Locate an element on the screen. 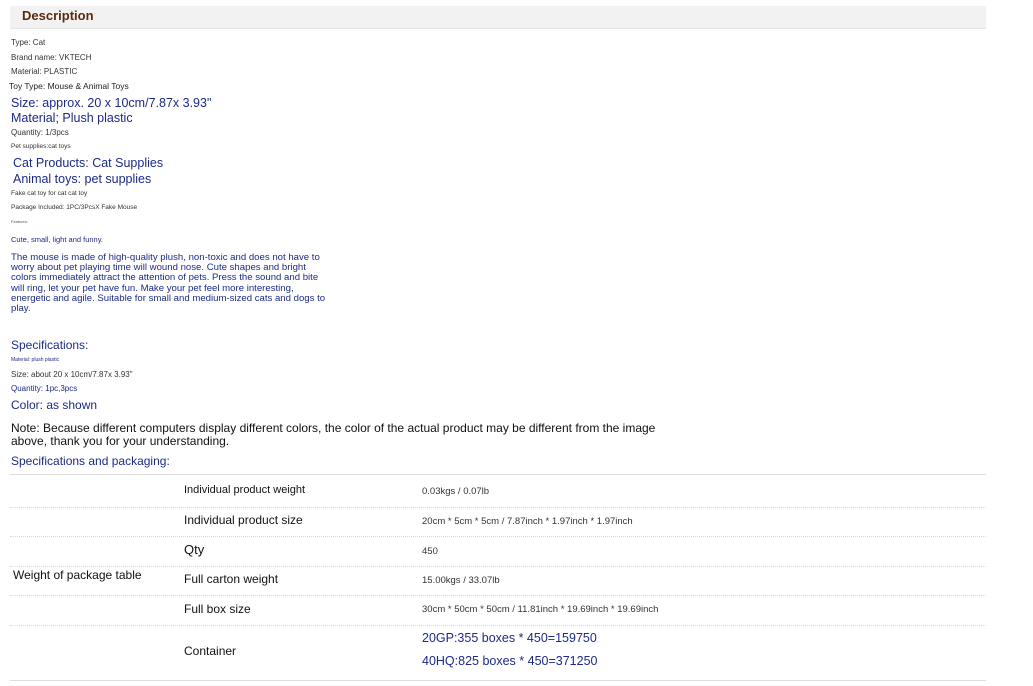  specifications-heading: Specifications: is located at coordinates (50, 345).